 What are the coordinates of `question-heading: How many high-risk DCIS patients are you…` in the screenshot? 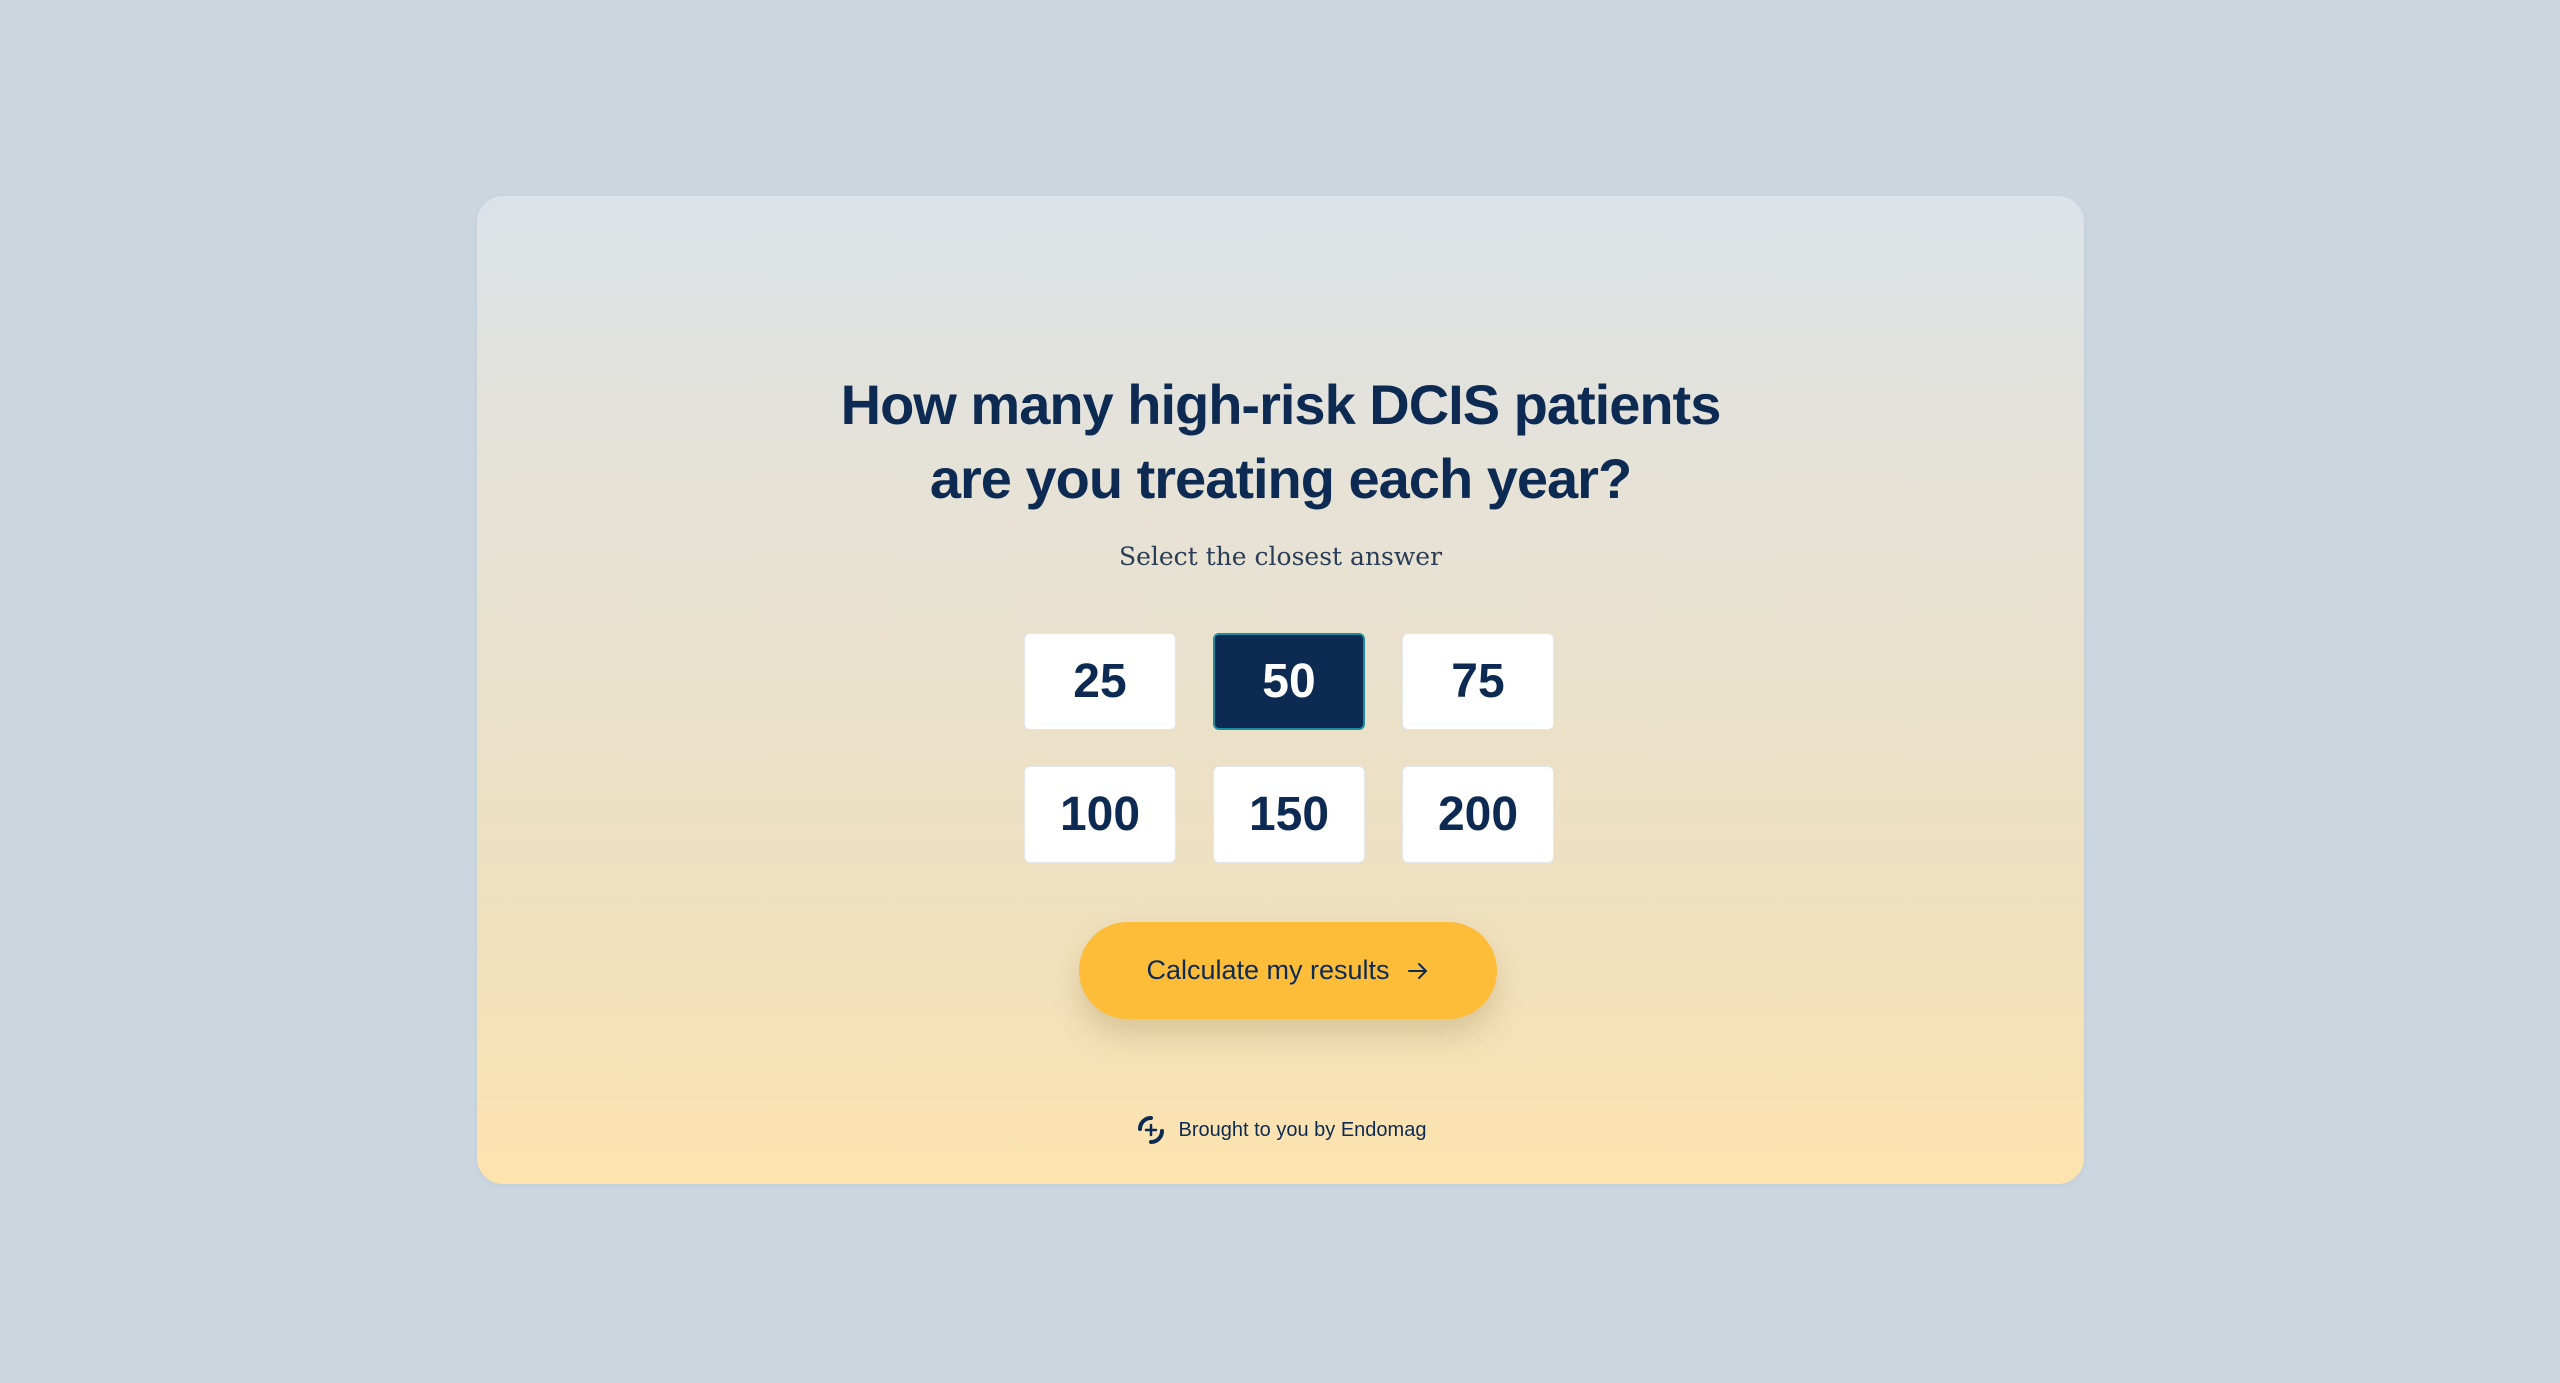 It's located at (1280, 442).